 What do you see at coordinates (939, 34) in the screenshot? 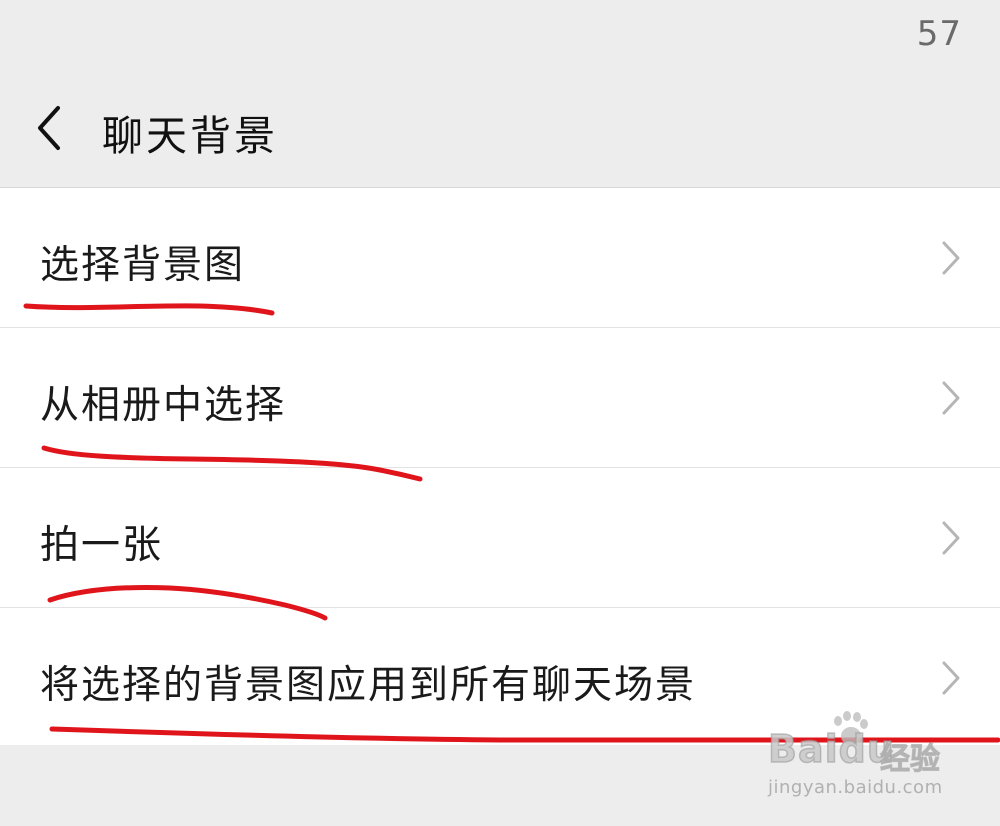
I see `status-time: 57` at bounding box center [939, 34].